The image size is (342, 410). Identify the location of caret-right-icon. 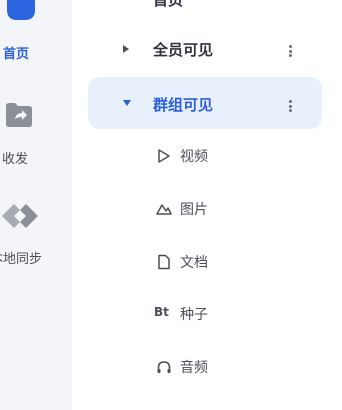
(126, 49).